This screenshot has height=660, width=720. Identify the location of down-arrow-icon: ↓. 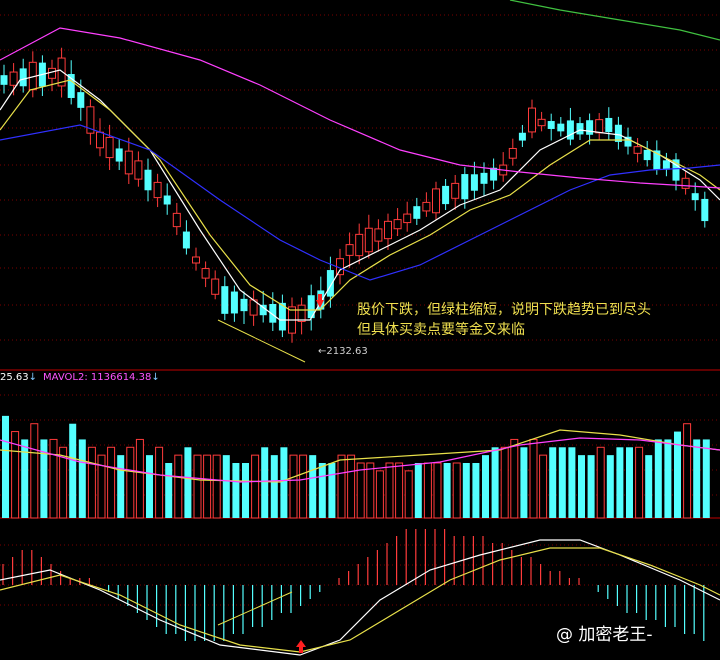
(33, 377).